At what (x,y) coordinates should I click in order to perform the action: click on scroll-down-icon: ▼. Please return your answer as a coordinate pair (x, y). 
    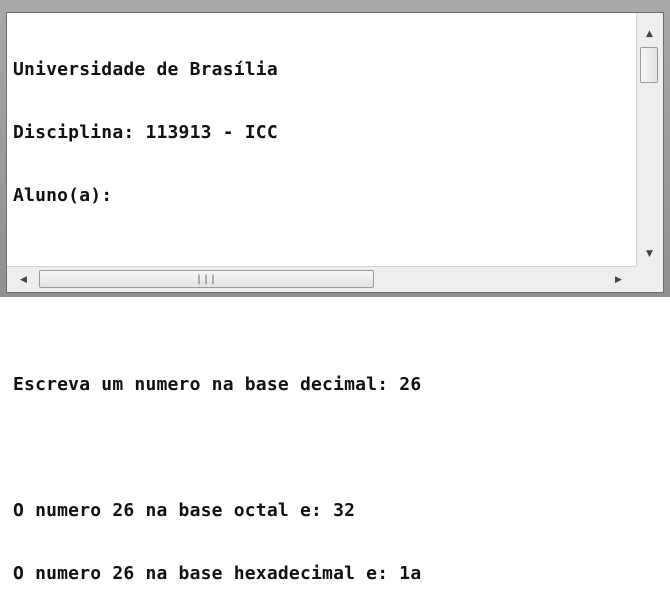
    Looking at the image, I should click on (649, 254).